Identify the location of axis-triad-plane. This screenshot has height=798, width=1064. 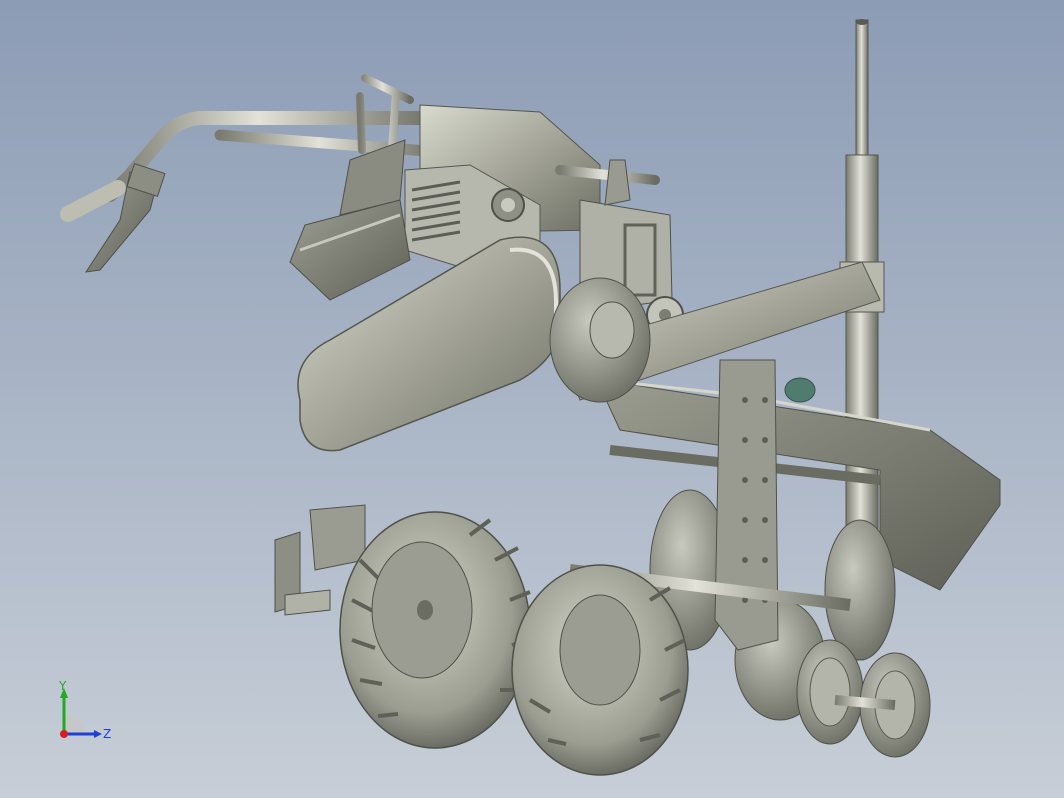
(74, 724).